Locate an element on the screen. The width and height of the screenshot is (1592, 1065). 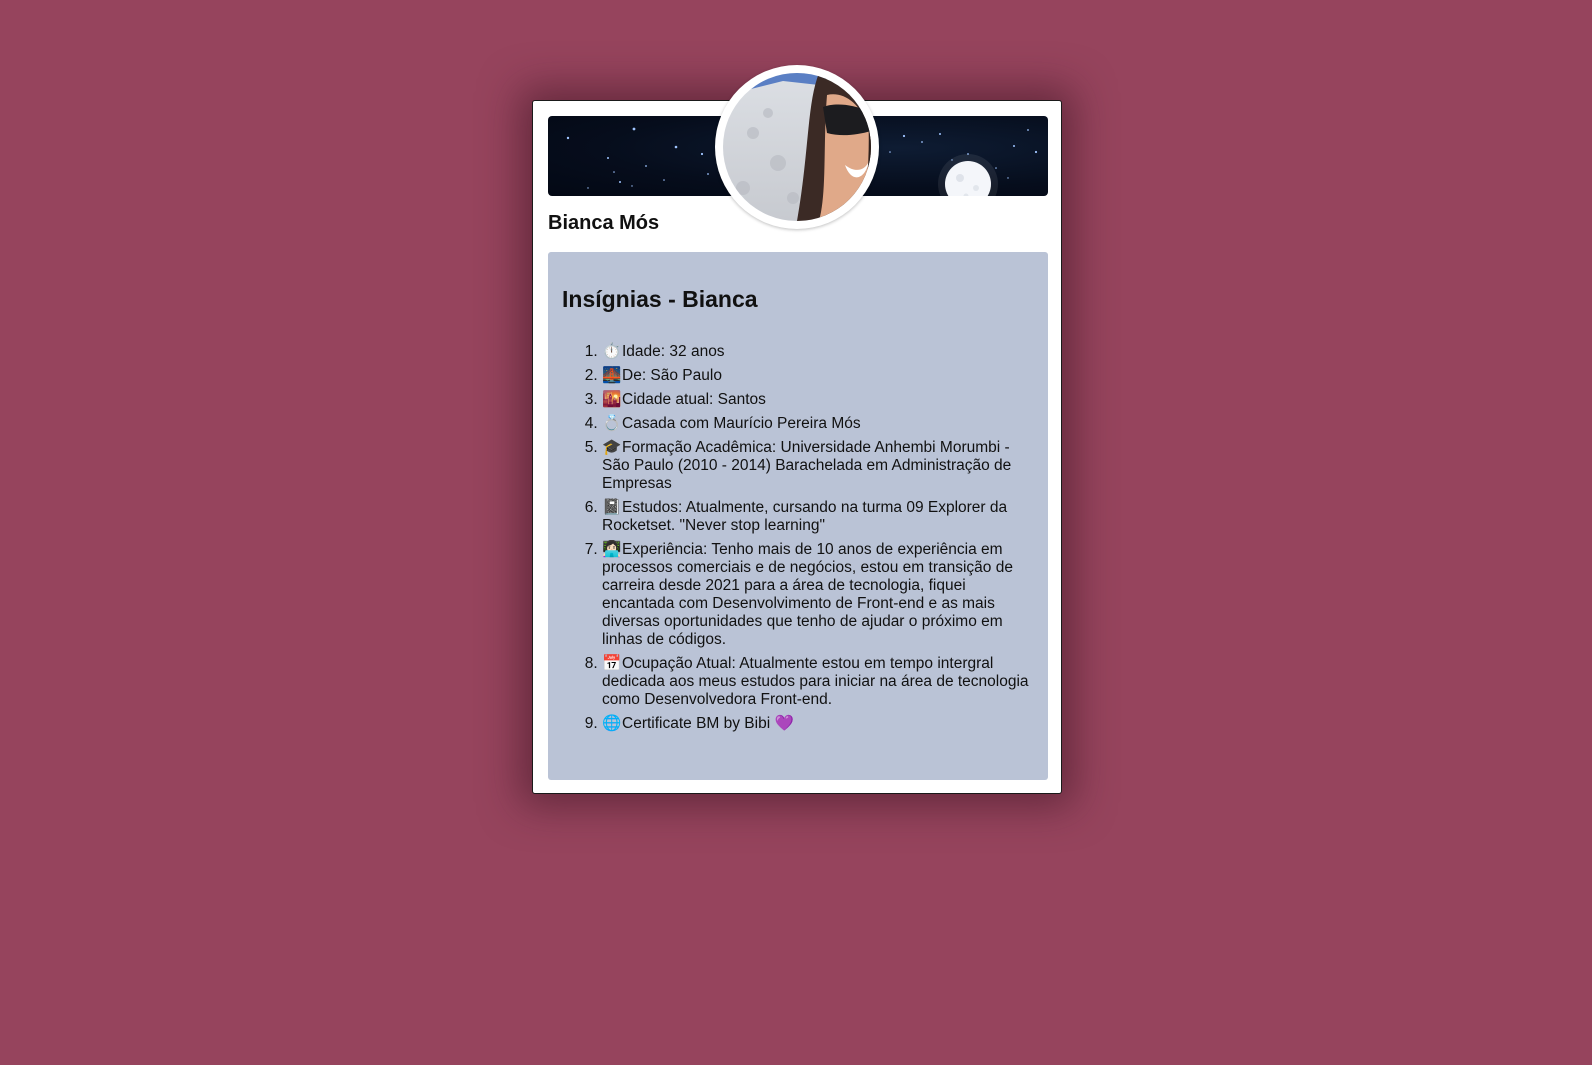
badge-item-certificate: 🌐Certificate BM by Bibi 💜 is located at coordinates (818, 724).